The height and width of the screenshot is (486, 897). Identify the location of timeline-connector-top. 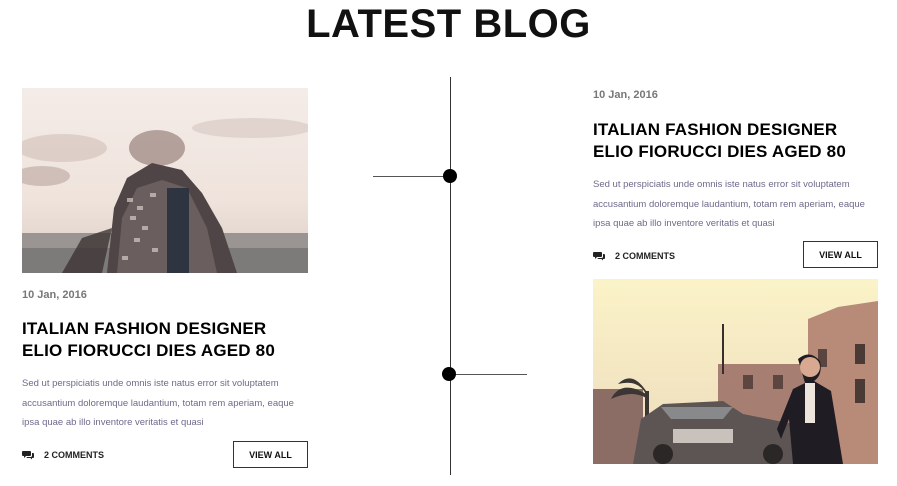
(412, 176).